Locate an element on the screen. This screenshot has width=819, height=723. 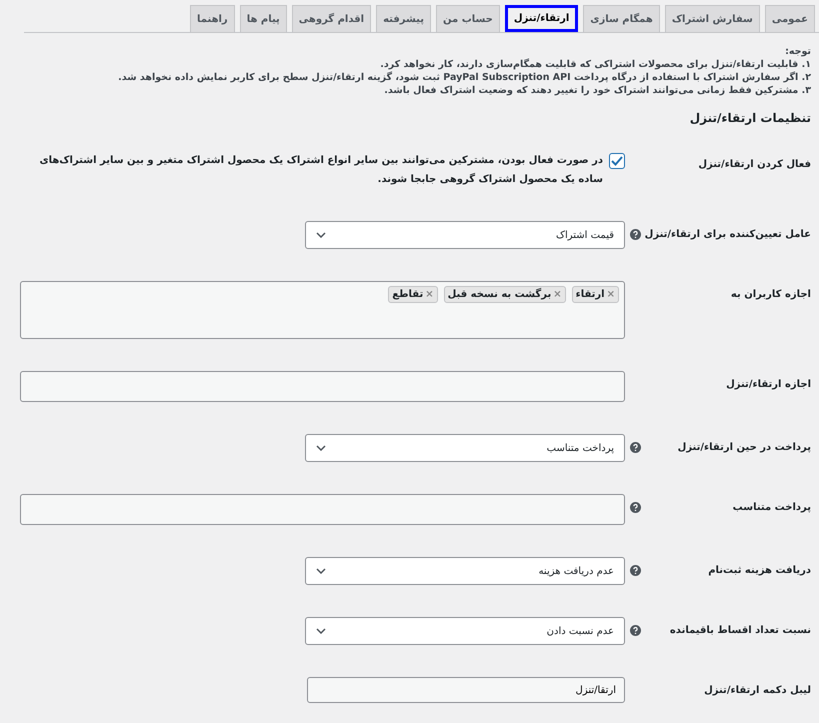
multiselect-field: × ارتقاء × برگشت به نسخه قبل × تقاطع is located at coordinates (322, 310).